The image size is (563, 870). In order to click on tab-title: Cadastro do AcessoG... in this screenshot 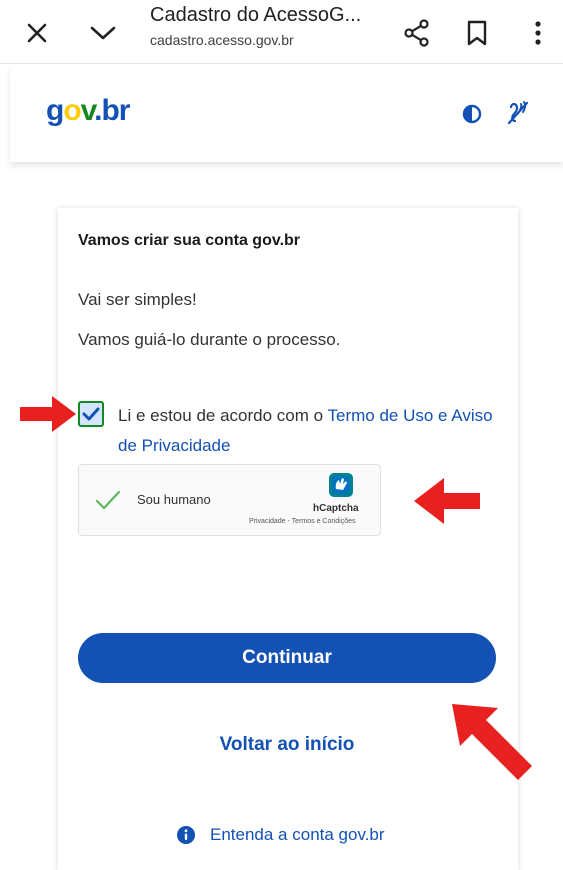, I will do `click(256, 15)`.